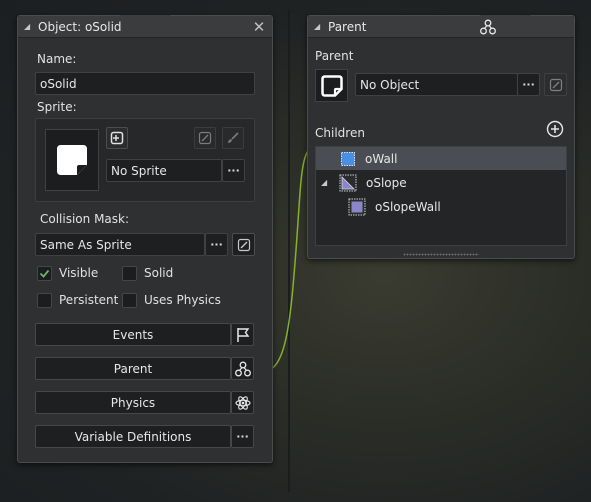  I want to click on add-circle-icon, so click(555, 129).